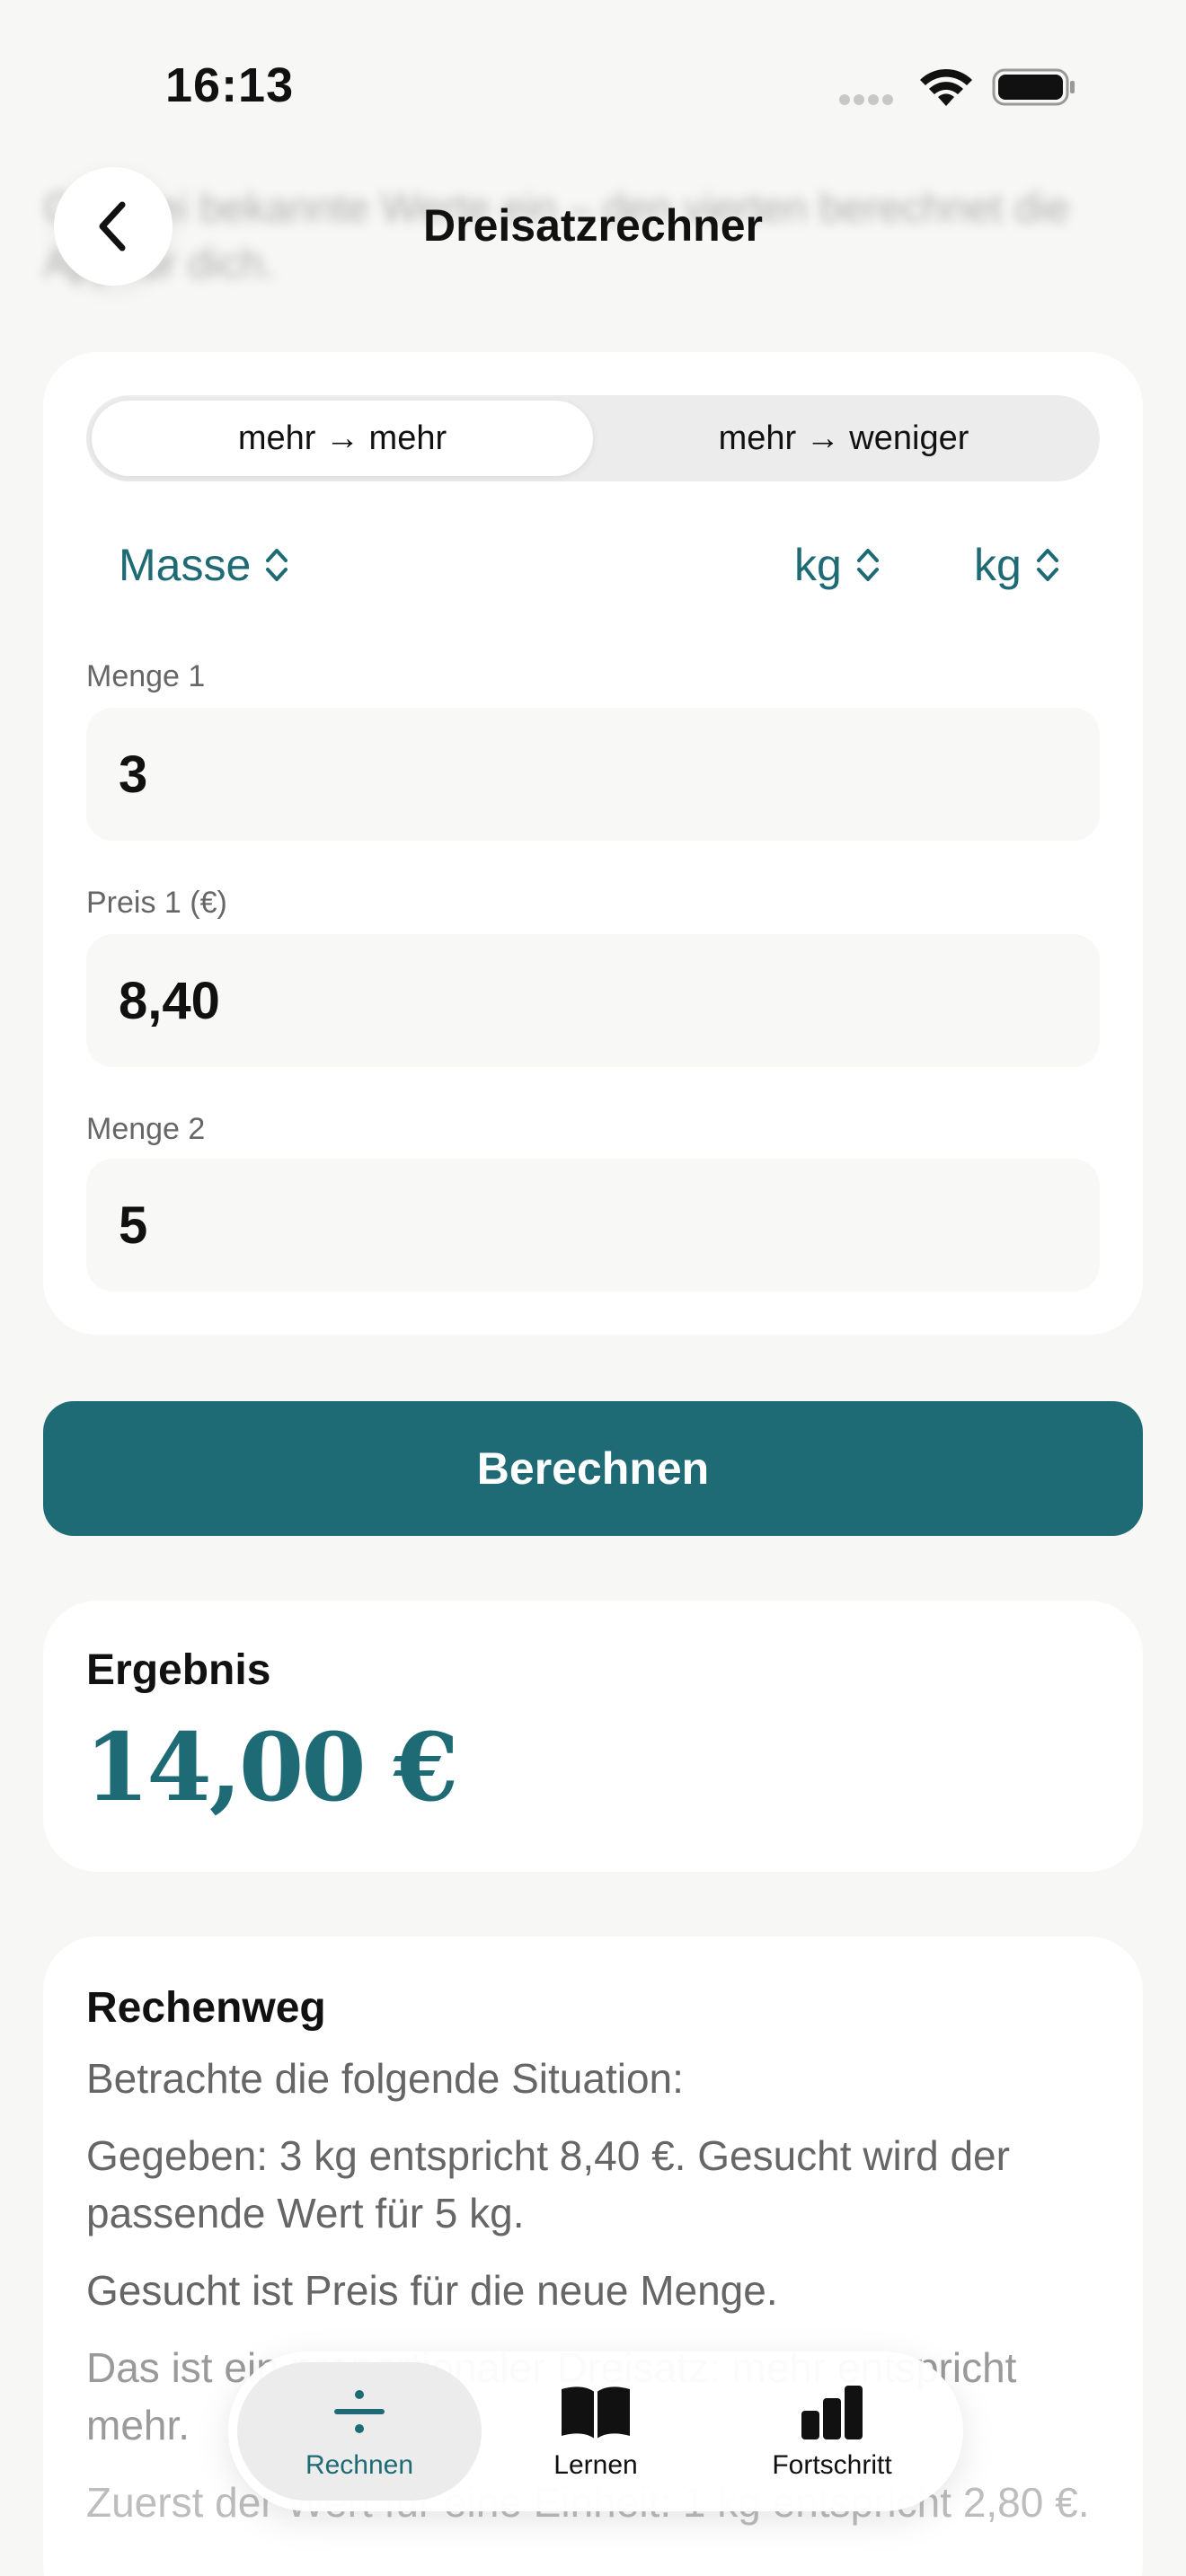 The width and height of the screenshot is (1186, 2576). What do you see at coordinates (206, 2008) in the screenshot?
I see `steps-heading: Rechenweg` at bounding box center [206, 2008].